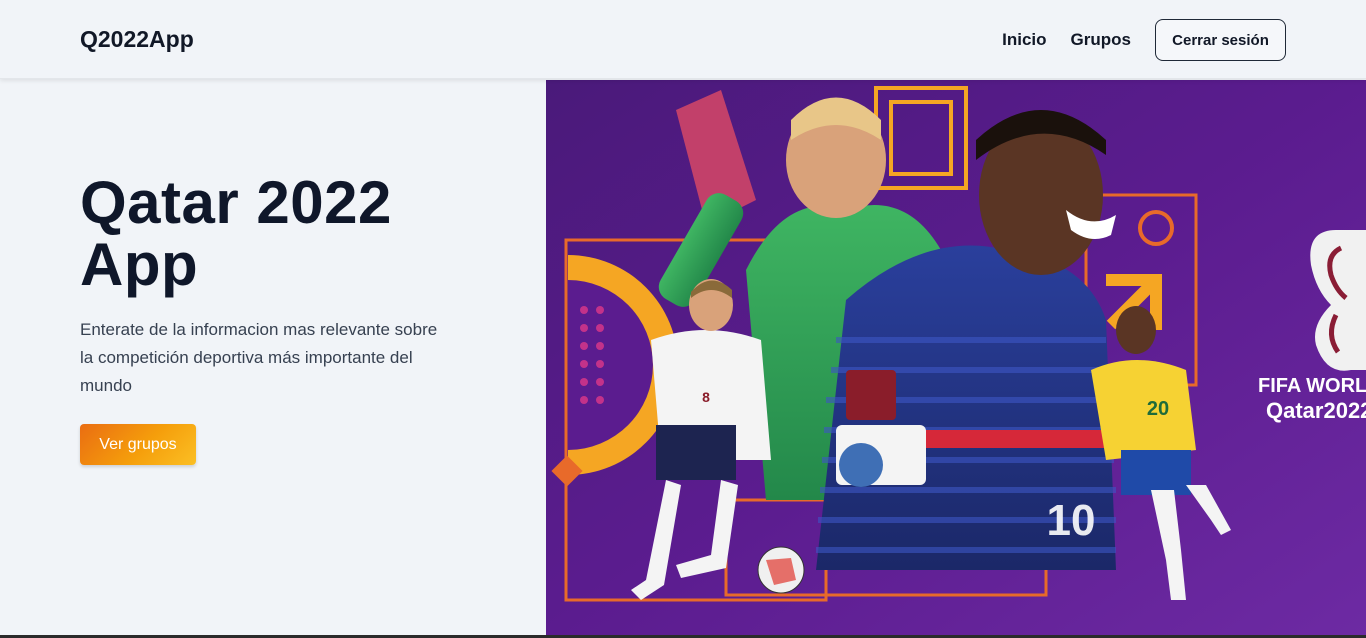  I want to click on view-groups-button: Ver grupos, so click(138, 444).